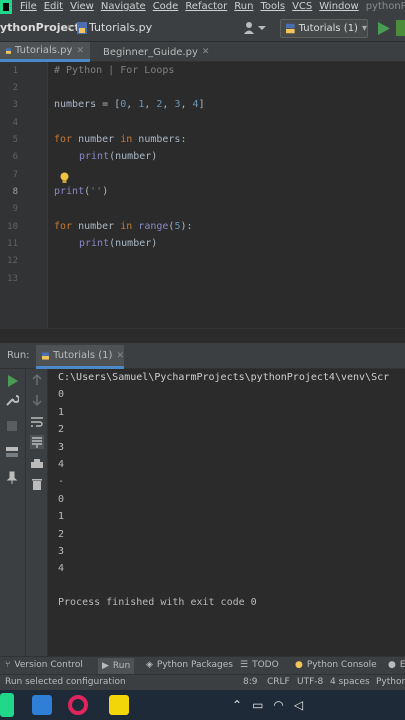 Image resolution: width=405 pixels, height=720 pixels. I want to click on run-configuration-label: Tutorials (1), so click(328, 28).